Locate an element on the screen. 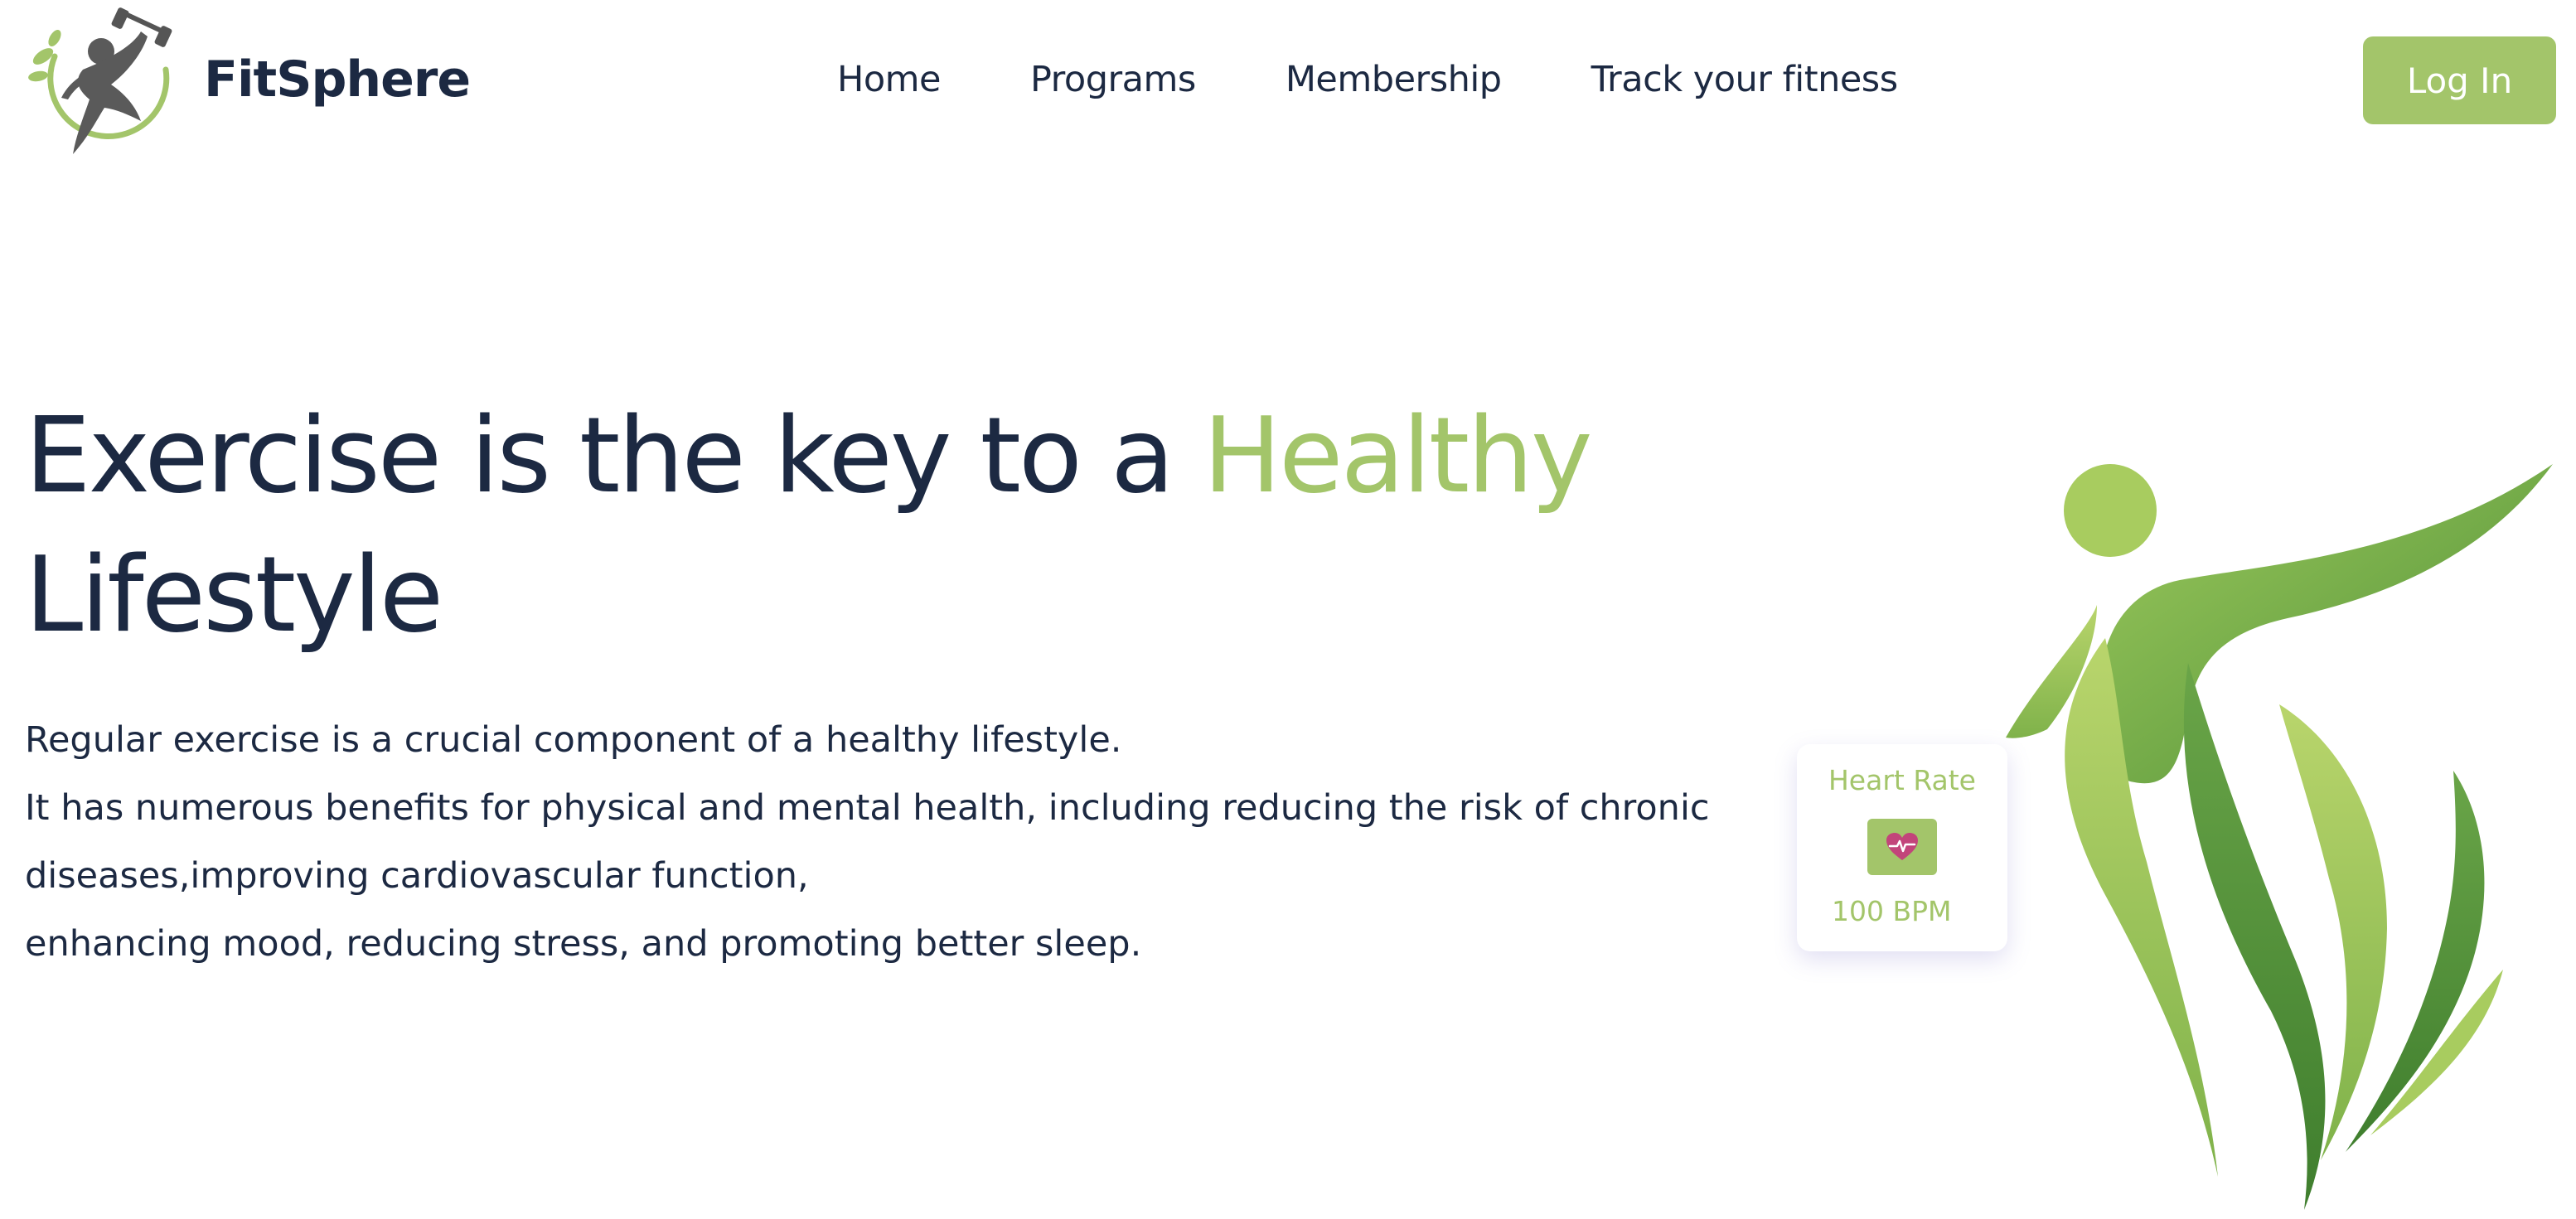 This screenshot has width=2576, height=1219. fitness-figure-illustration is located at coordinates (2279, 837).